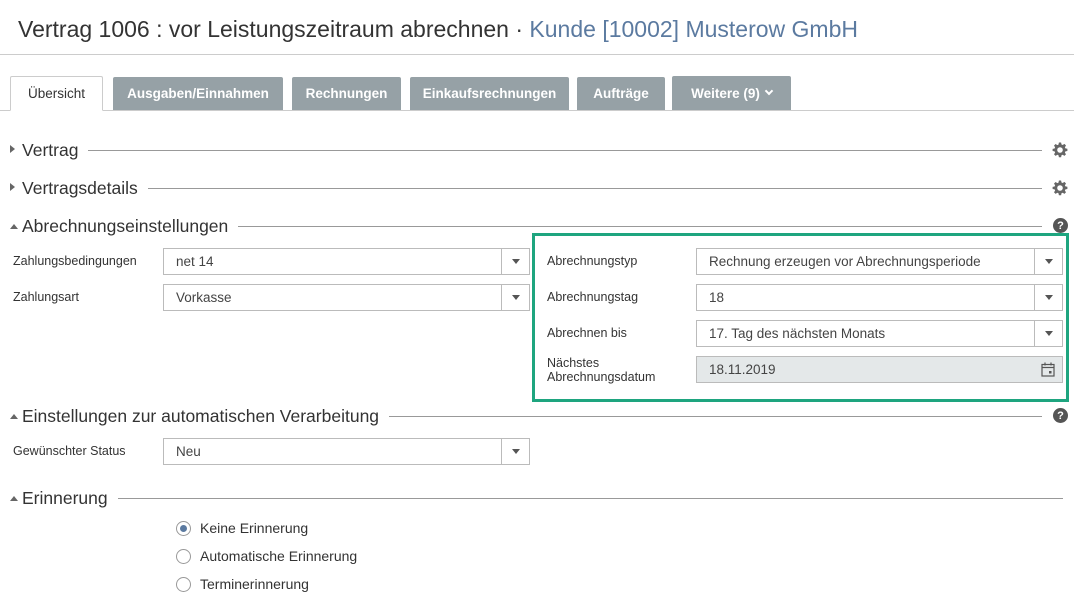  What do you see at coordinates (769, 91) in the screenshot?
I see `chevron-down-icon` at bounding box center [769, 91].